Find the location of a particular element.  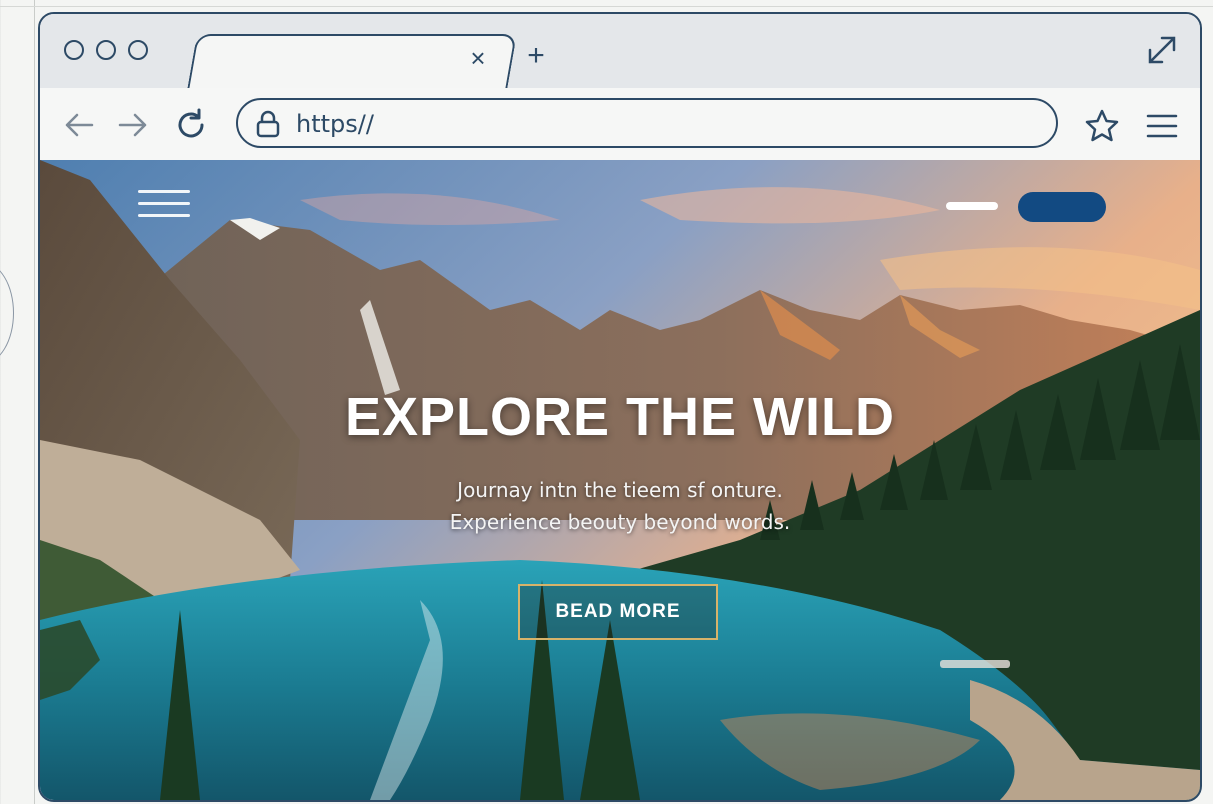

lock-icon is located at coordinates (268, 124).